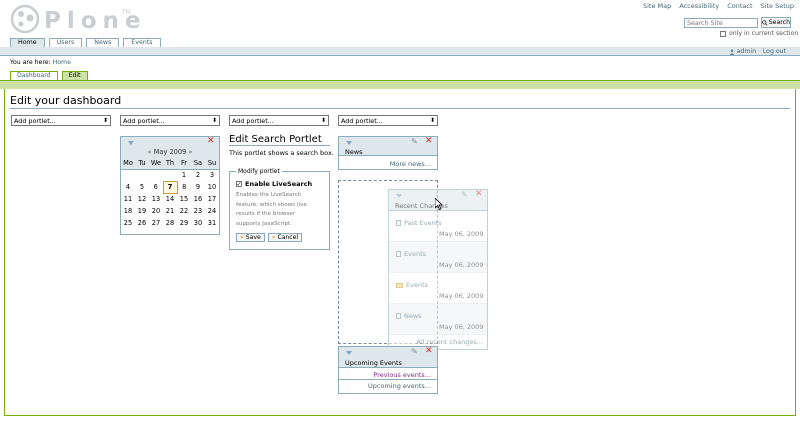 Image resolution: width=800 pixels, height=421 pixels. Describe the element at coordinates (170, 199) in the screenshot. I see `calendar-day: 14` at that location.